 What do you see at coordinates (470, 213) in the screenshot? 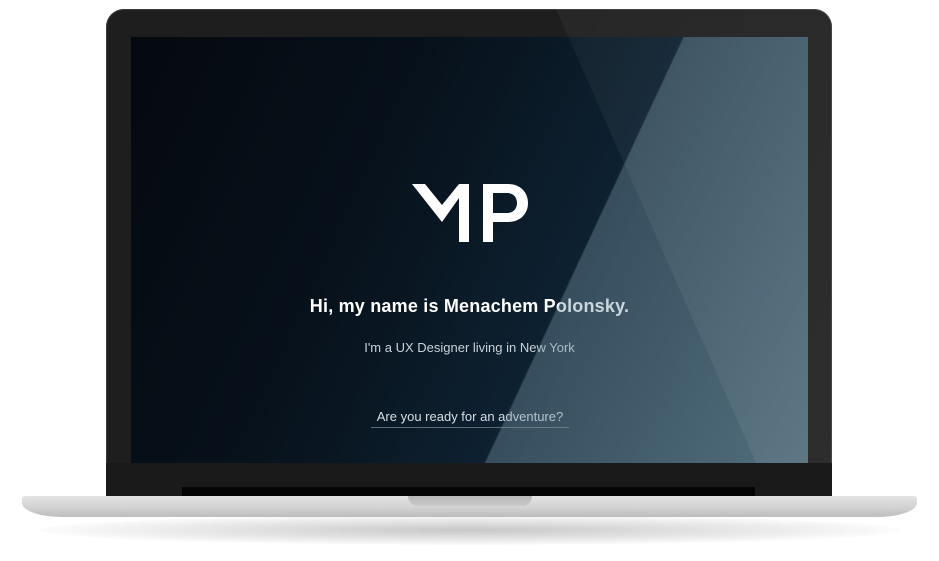
I see `mp-logo-icon` at bounding box center [470, 213].